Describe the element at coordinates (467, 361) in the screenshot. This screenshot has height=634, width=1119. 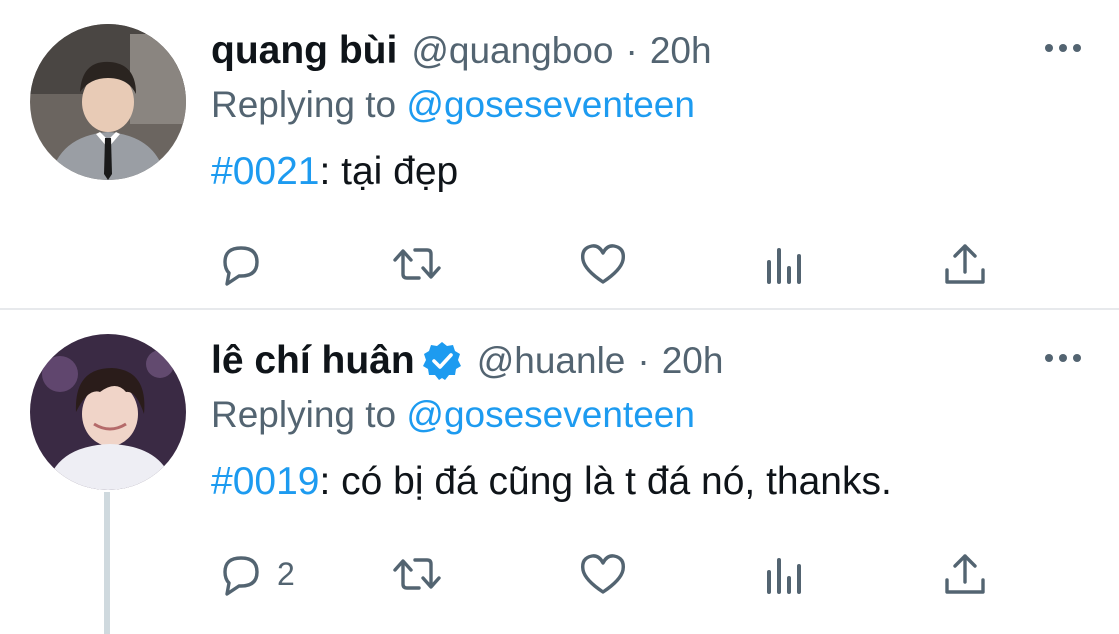
I see `tweet-header: lê chí huân @huanle · 20h` at that location.